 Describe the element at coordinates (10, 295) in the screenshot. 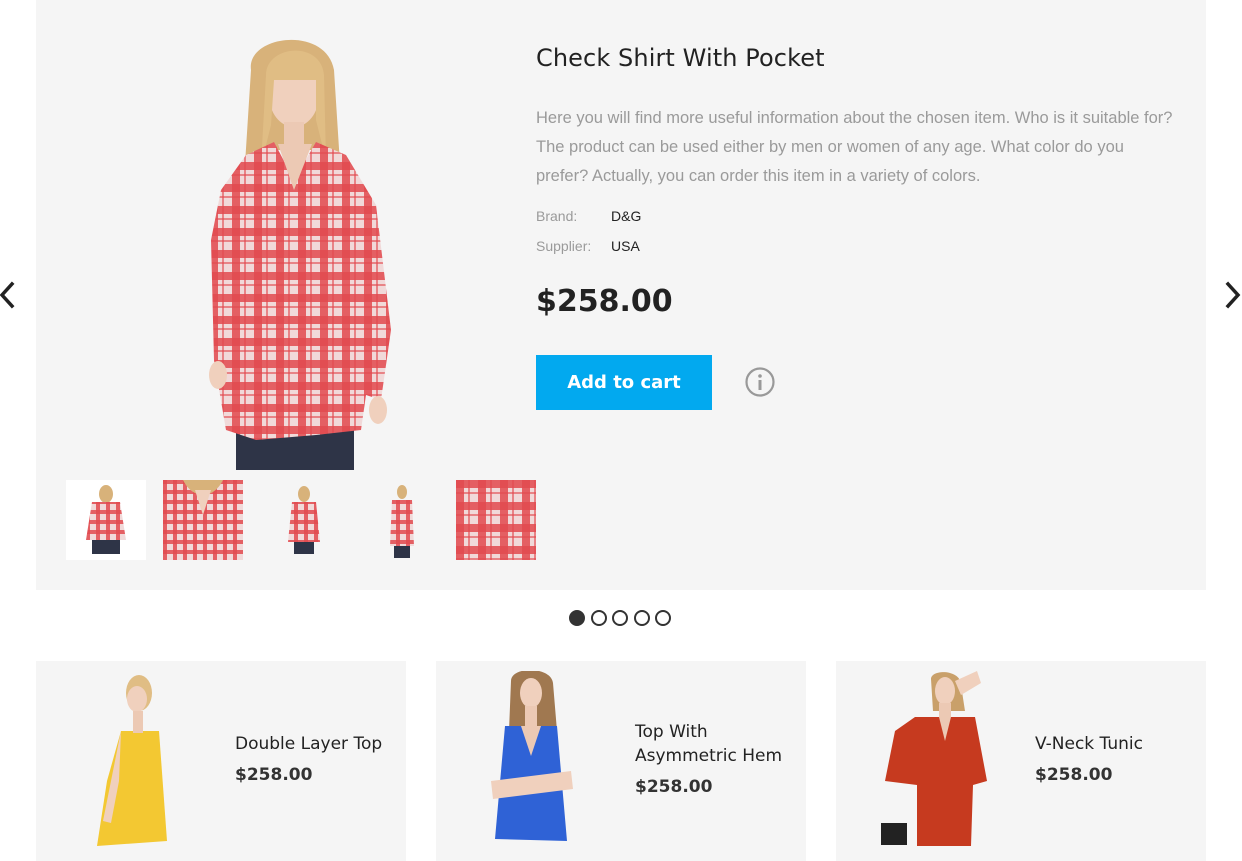

I see `chevron-left-icon` at that location.